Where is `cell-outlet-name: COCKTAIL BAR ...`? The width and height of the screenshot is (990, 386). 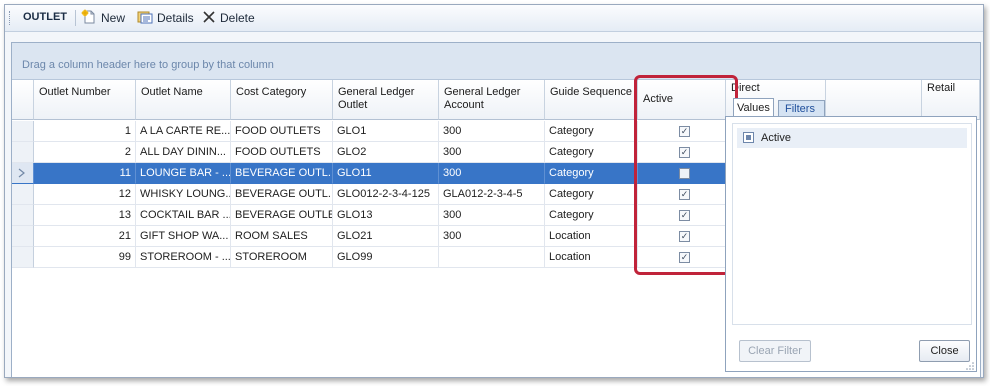
cell-outlet-name: COCKTAIL BAR ... is located at coordinates (183, 215).